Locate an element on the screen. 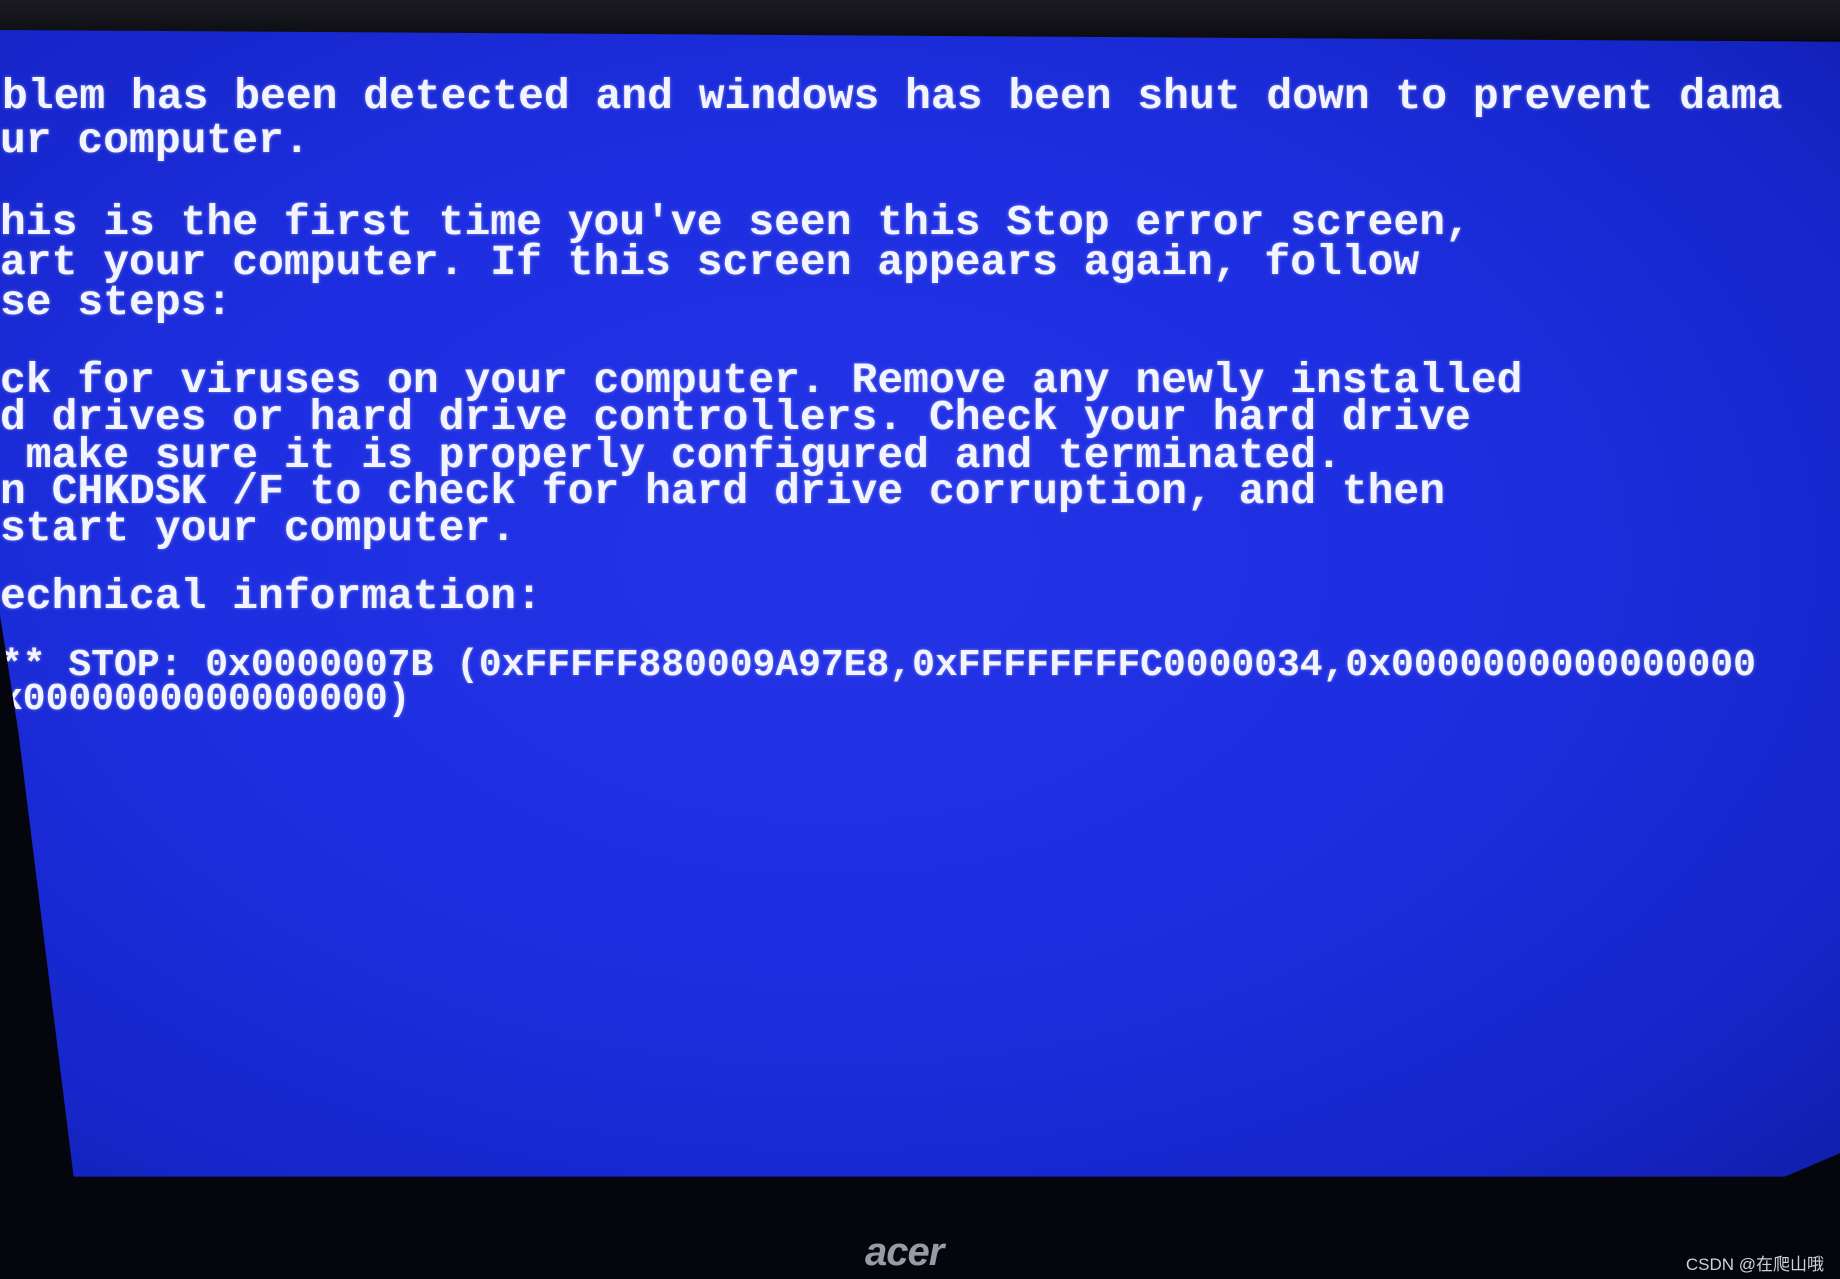  error-line-5: se steps: is located at coordinates (116, 302).